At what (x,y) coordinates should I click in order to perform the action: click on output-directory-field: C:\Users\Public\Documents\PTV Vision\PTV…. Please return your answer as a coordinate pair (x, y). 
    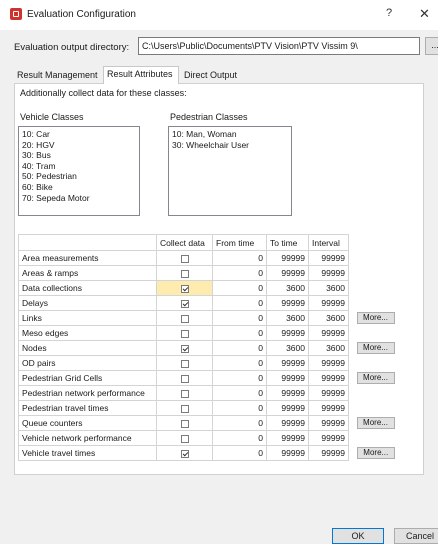
    Looking at the image, I should click on (279, 46).